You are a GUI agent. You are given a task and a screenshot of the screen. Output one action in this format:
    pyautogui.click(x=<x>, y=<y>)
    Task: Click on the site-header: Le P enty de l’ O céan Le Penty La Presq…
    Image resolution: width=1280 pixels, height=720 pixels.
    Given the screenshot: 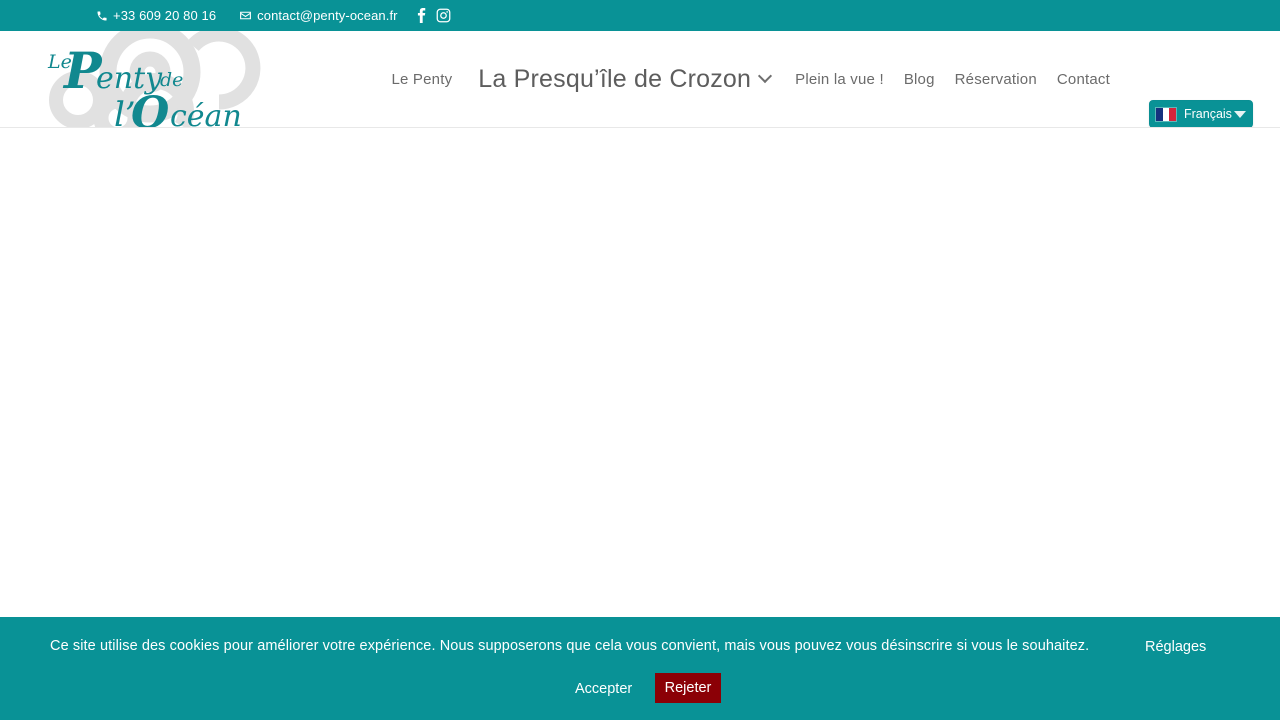 What is the action you would take?
    pyautogui.click(x=640, y=79)
    